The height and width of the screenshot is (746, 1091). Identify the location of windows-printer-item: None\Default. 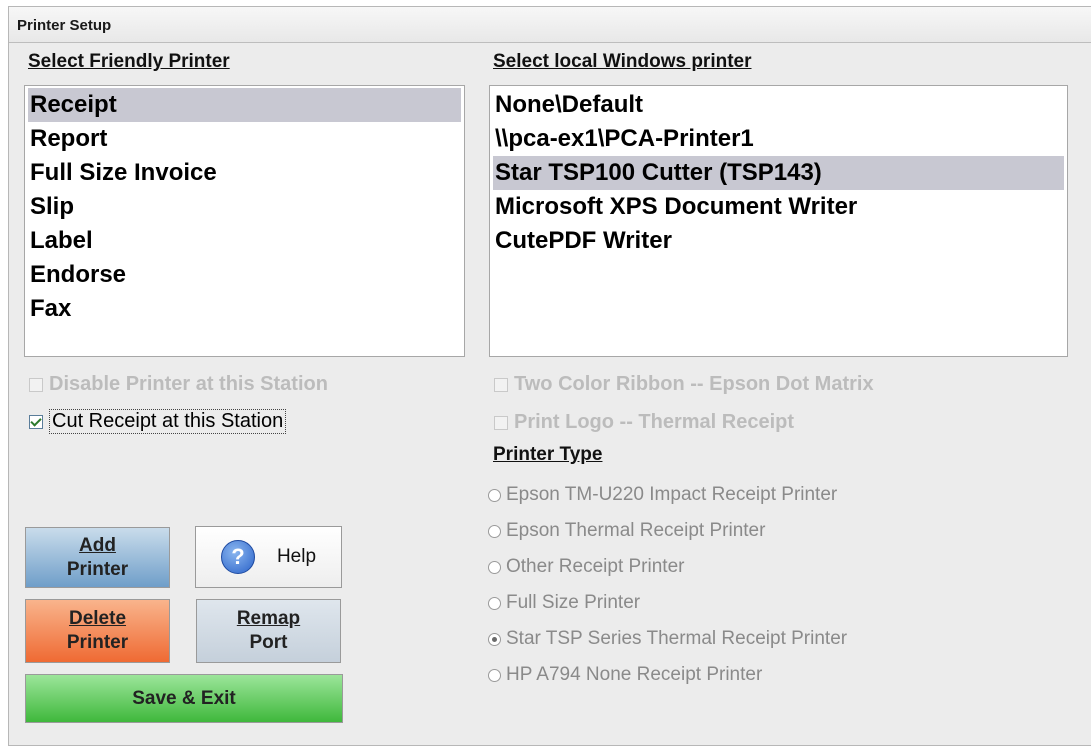
(778, 105).